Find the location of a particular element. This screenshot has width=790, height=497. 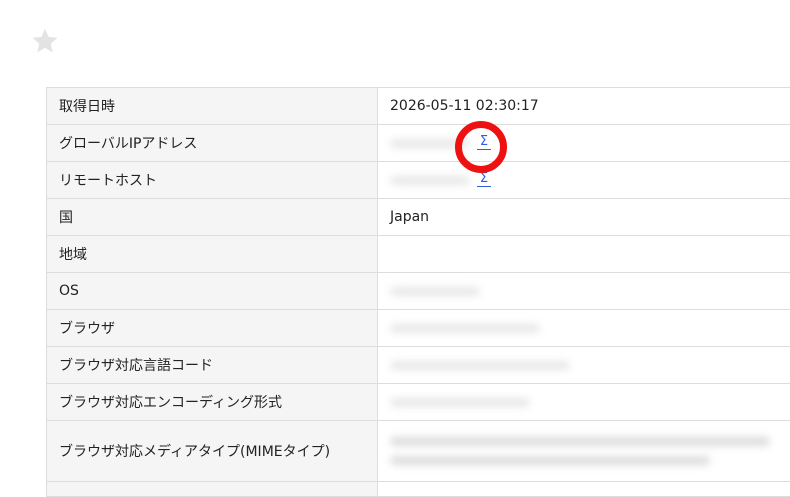

table-row: リモートホスト Σ is located at coordinates (418, 180).